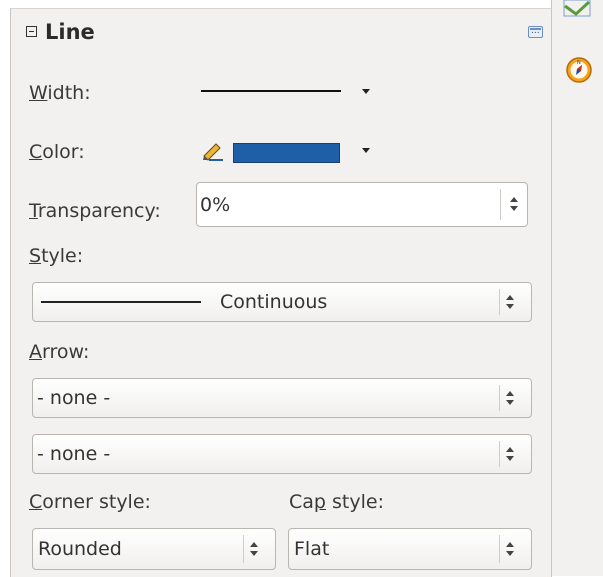 This screenshot has width=603, height=577. I want to click on corner-style-select: Rounded, so click(154, 549).